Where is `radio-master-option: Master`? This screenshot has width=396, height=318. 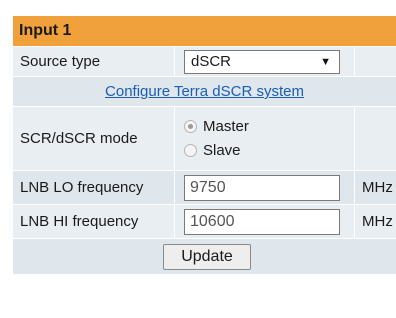 radio-master-option: Master is located at coordinates (212, 127).